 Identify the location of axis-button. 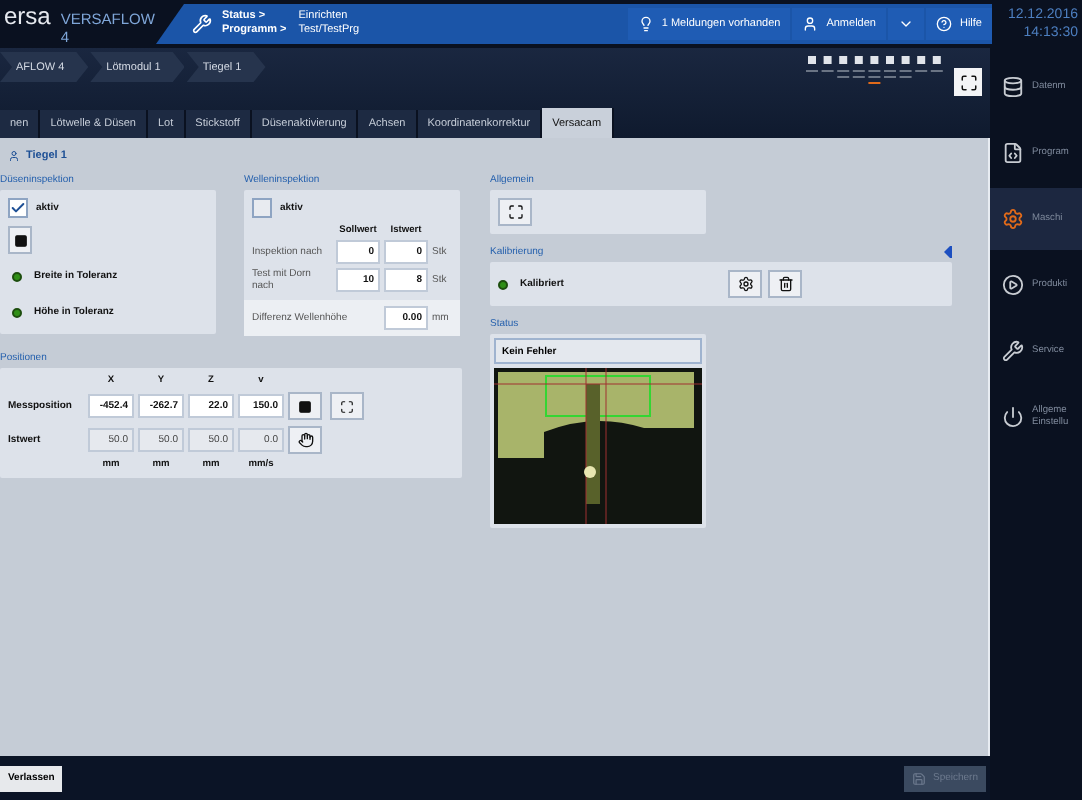
(347, 406).